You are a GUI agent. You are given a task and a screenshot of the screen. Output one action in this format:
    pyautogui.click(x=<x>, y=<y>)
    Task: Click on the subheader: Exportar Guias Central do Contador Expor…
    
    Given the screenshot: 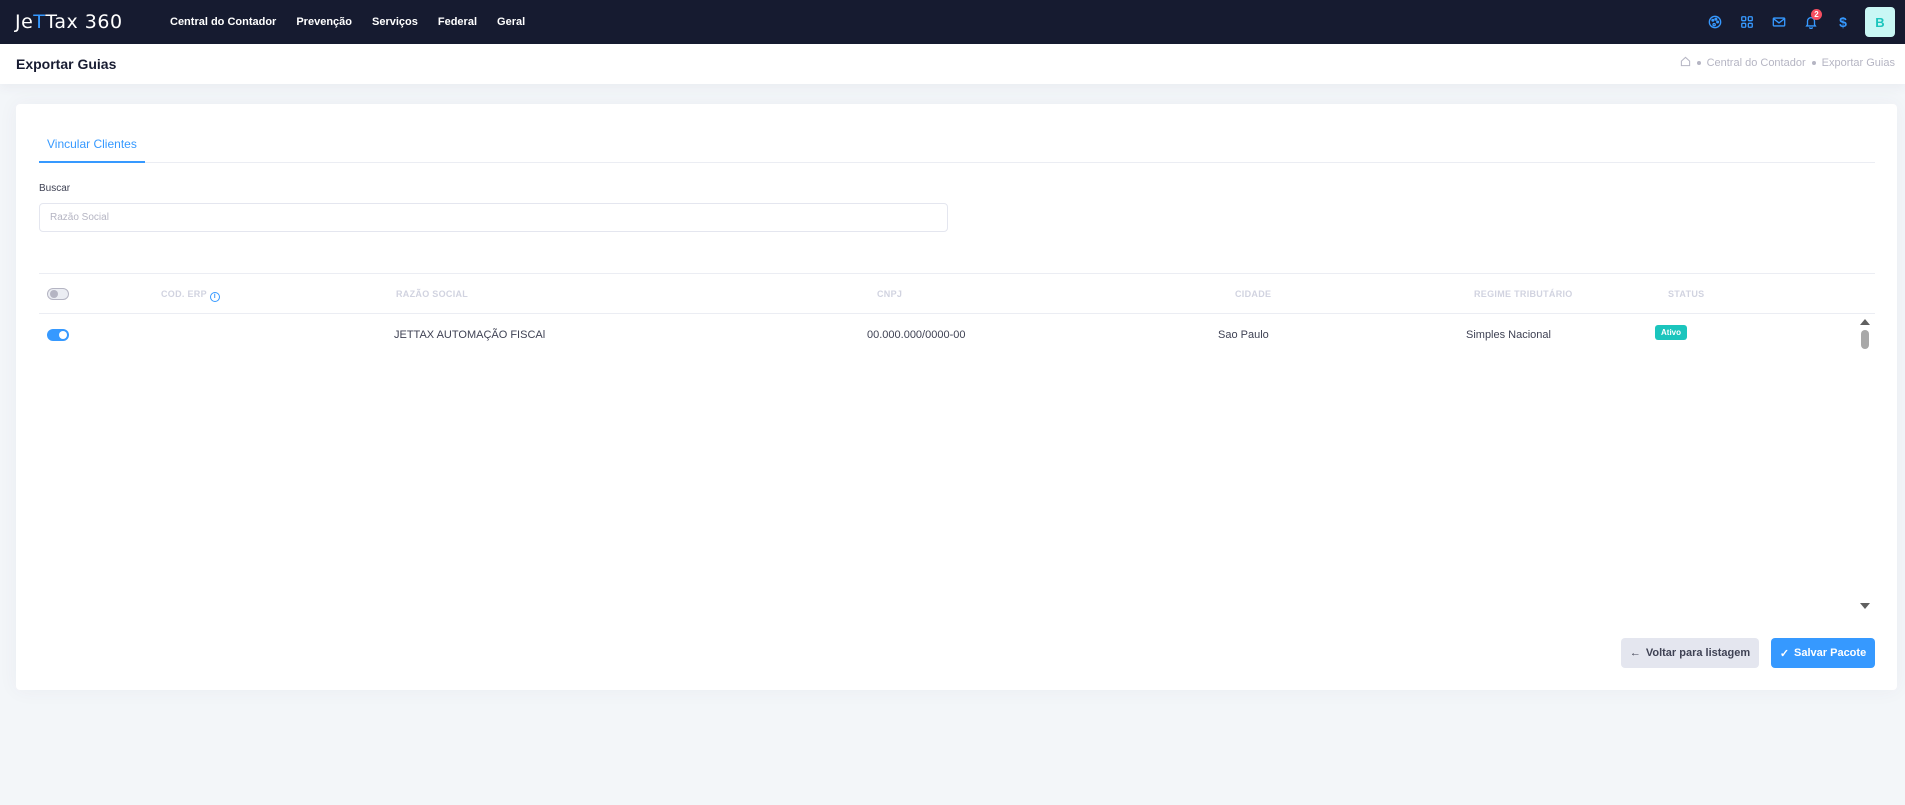 What is the action you would take?
    pyautogui.click(x=952, y=64)
    